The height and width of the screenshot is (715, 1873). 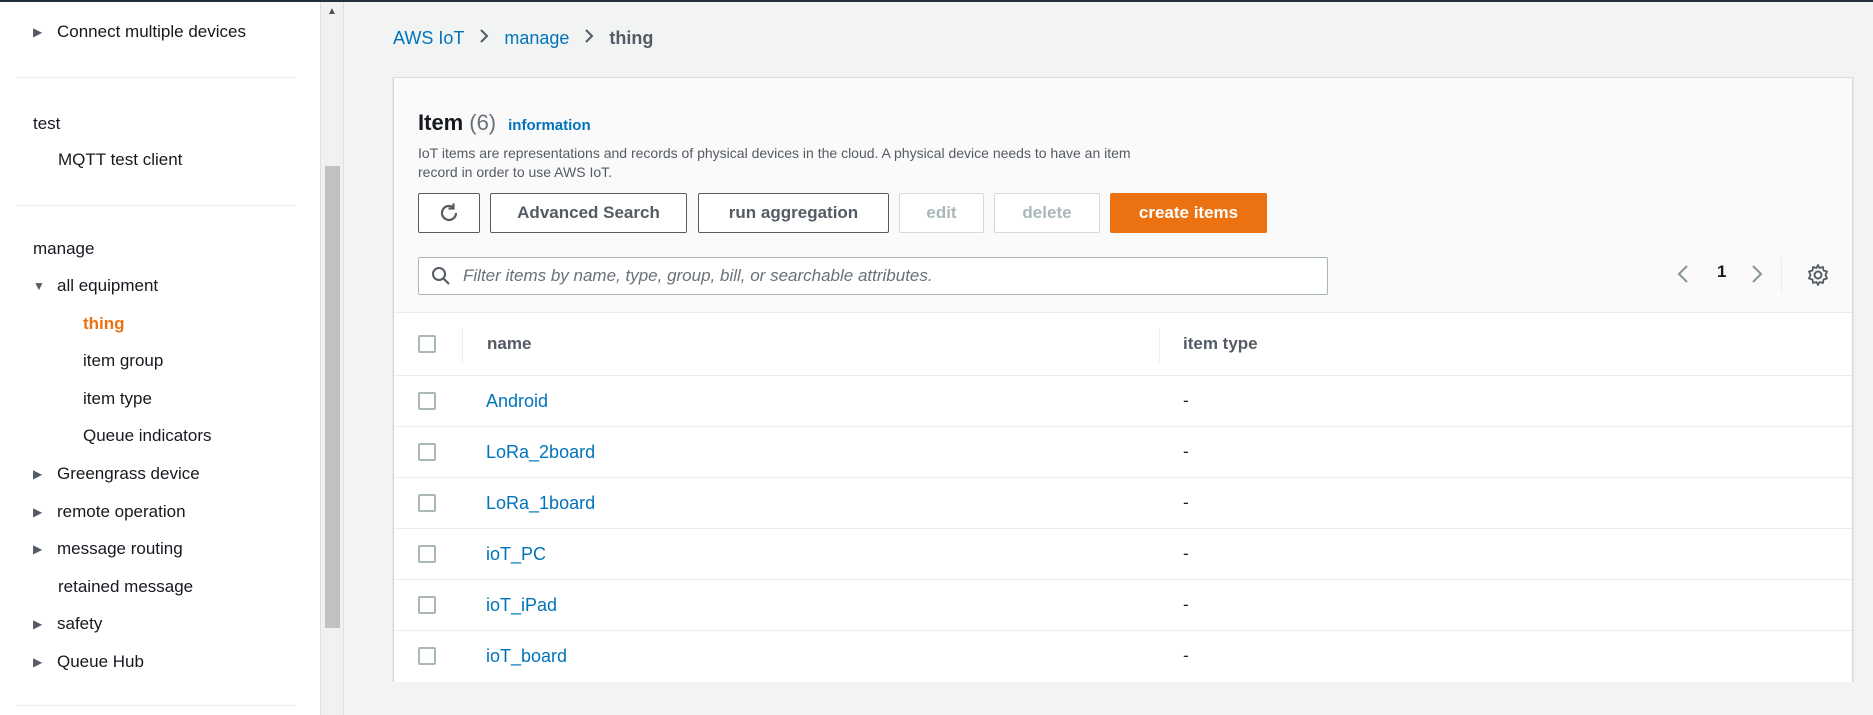 What do you see at coordinates (104, 324) in the screenshot?
I see `sidebar-item-thing: thing` at bounding box center [104, 324].